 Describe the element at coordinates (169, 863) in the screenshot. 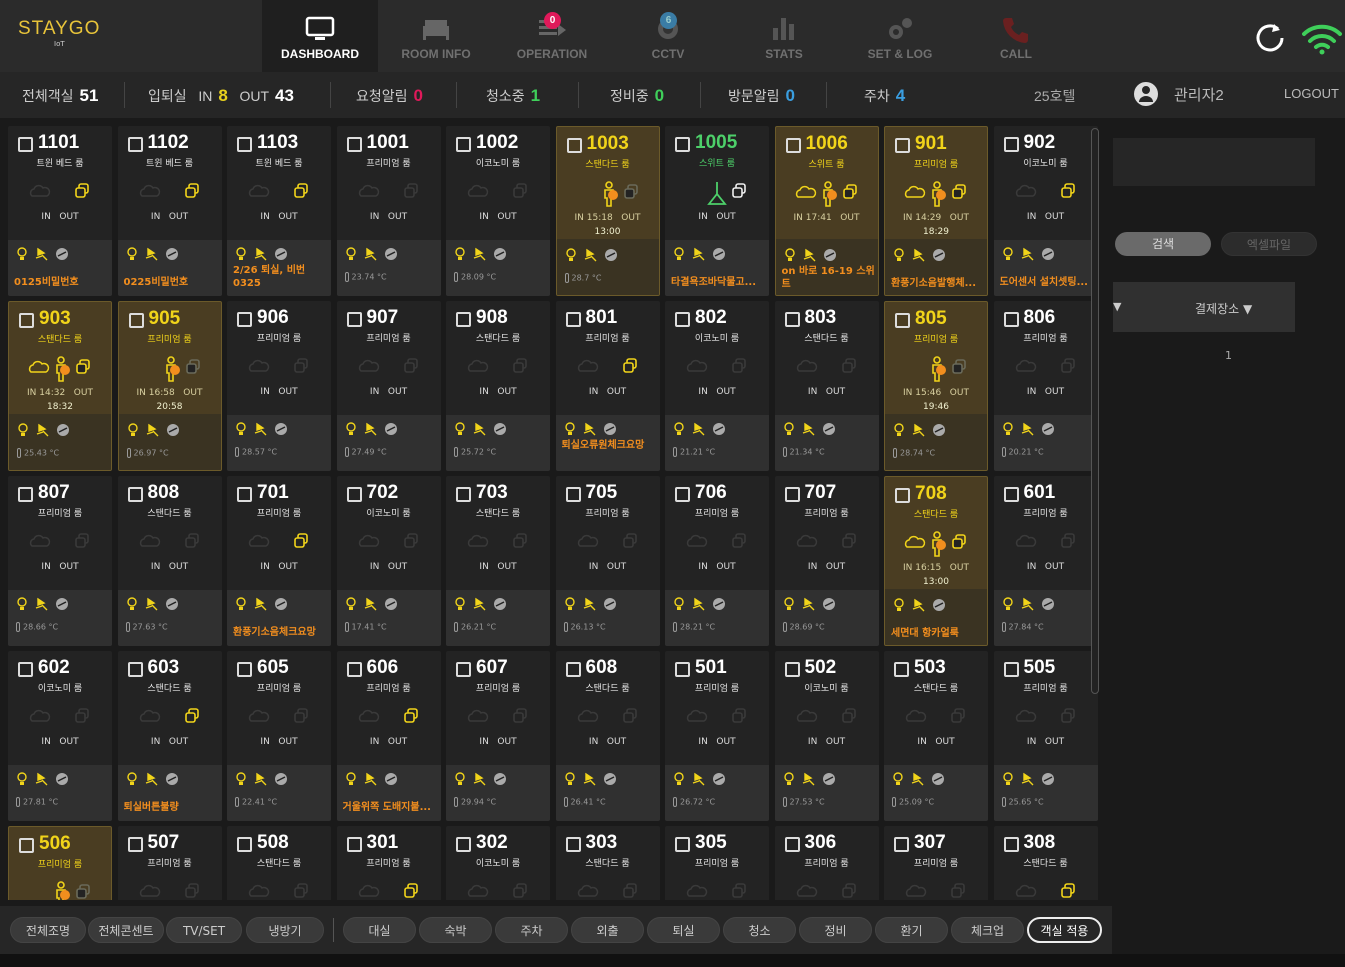

I see `room-card: 507 프리미엄 룸` at that location.